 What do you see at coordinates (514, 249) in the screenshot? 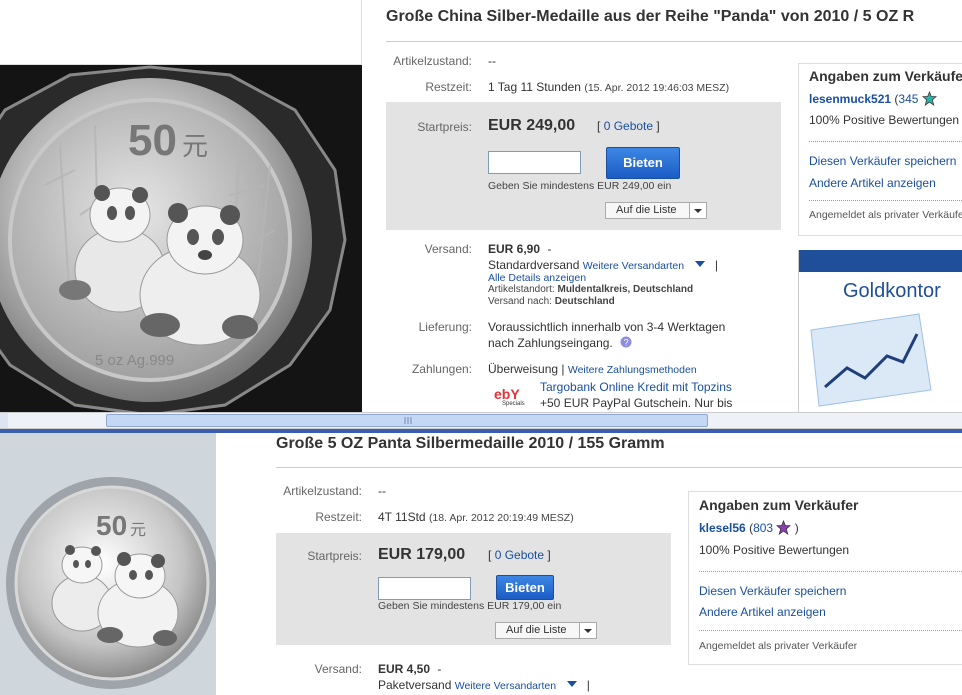
I see `shipping-cost: EUR 6,90` at bounding box center [514, 249].